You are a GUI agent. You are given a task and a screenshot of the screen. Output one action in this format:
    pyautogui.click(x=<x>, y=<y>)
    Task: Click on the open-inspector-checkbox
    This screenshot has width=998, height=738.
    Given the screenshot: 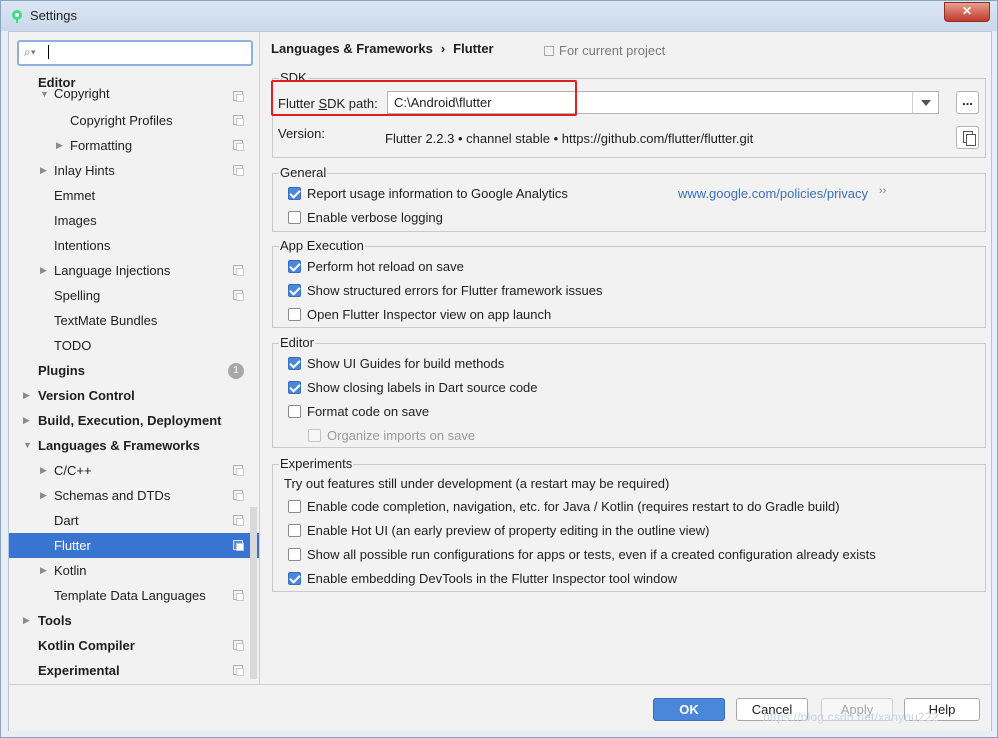 What is the action you would take?
    pyautogui.click(x=294, y=314)
    